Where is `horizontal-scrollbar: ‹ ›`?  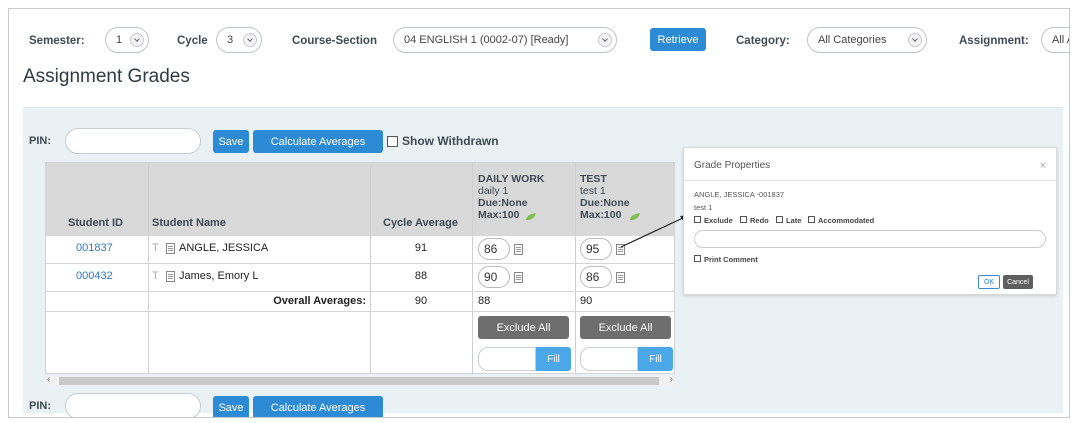 horizontal-scrollbar: ‹ › is located at coordinates (360, 380).